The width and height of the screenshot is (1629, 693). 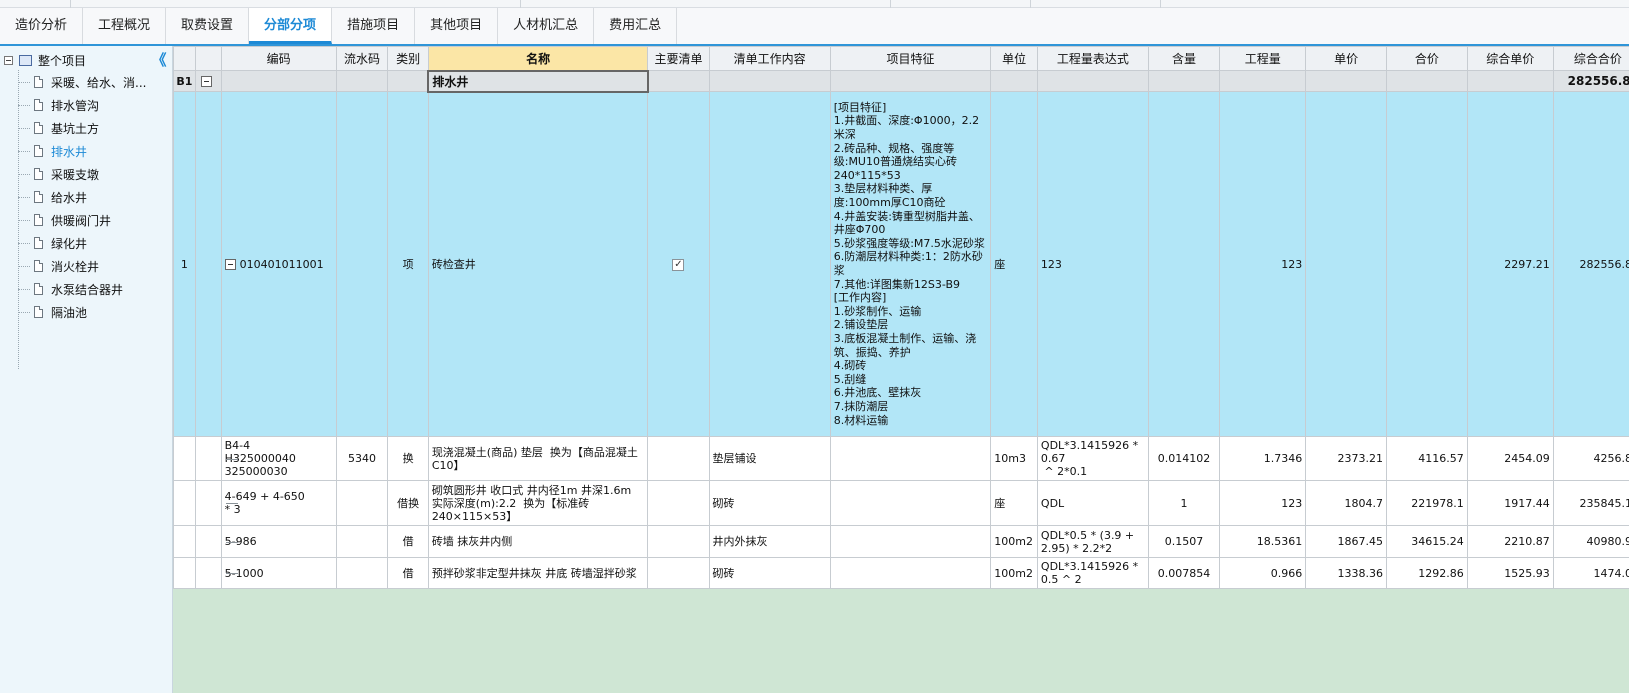 What do you see at coordinates (546, 26) in the screenshot?
I see `tab-6: 人材机汇总` at bounding box center [546, 26].